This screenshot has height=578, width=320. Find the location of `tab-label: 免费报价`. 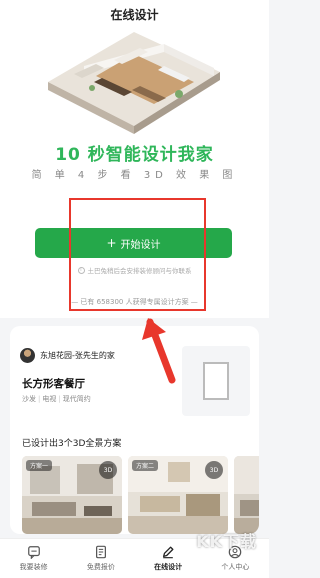

tab-label: 免费报价 is located at coordinates (100, 567).